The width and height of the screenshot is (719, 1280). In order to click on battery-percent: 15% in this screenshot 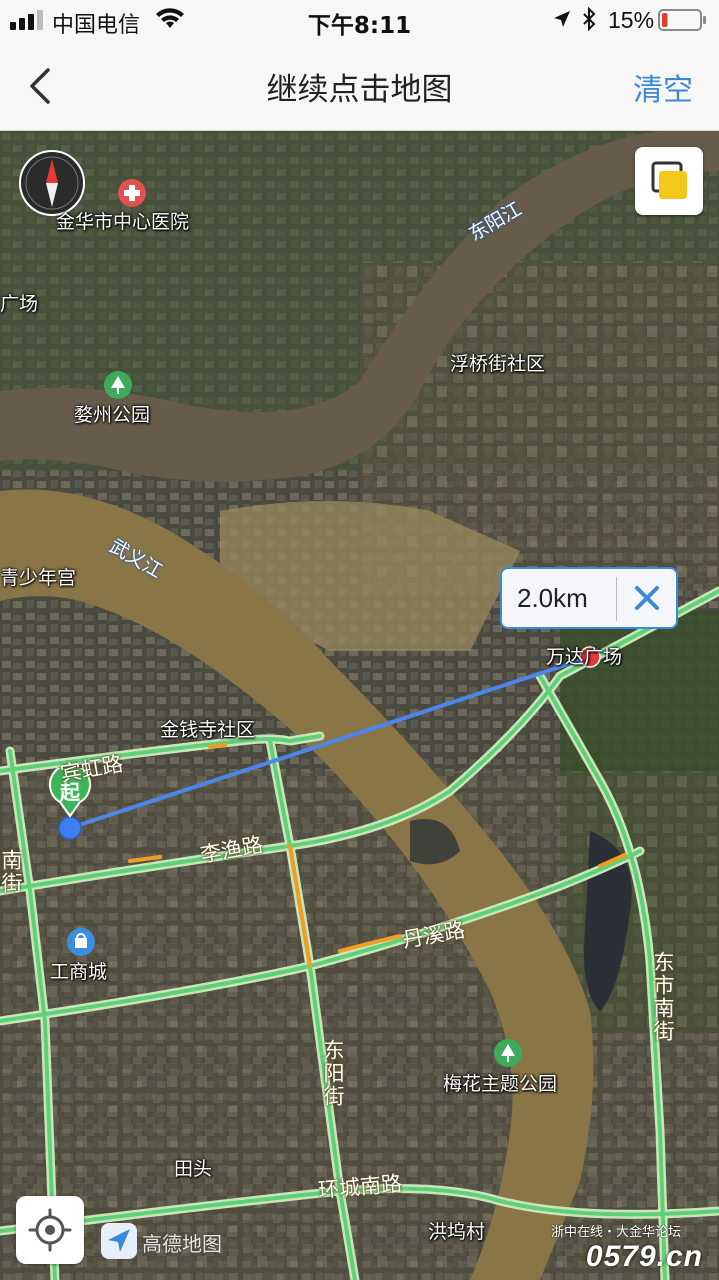, I will do `click(631, 20)`.